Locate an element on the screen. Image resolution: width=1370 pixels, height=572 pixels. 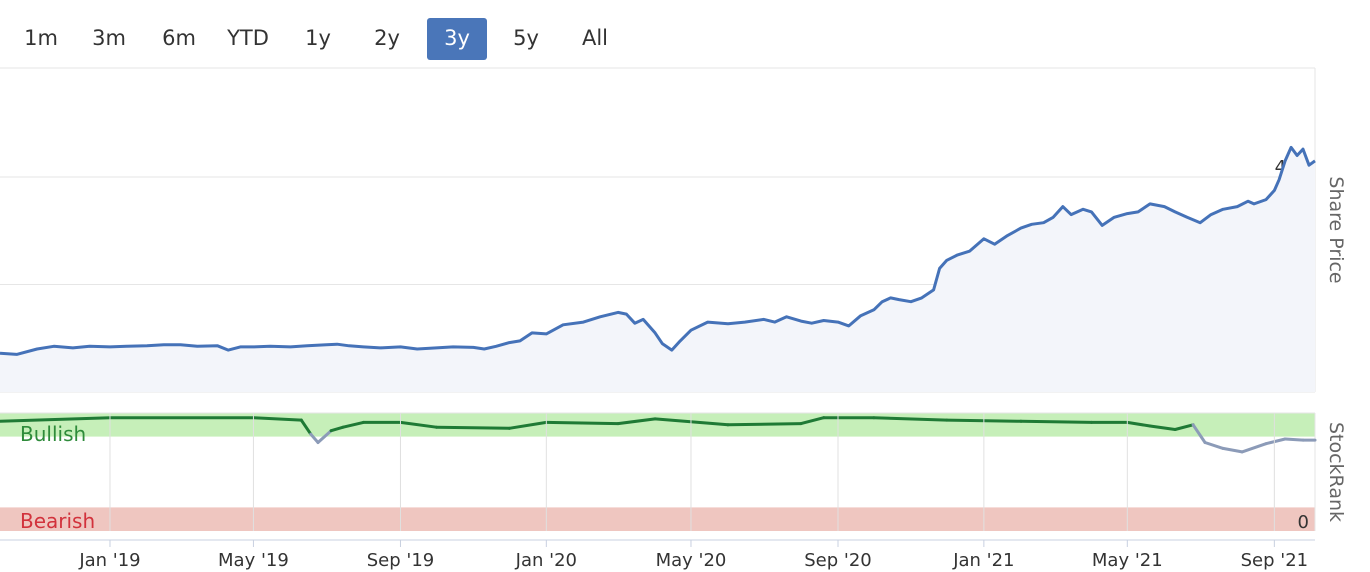
x-tick-label: Jan '20 is located at coordinates (546, 560).